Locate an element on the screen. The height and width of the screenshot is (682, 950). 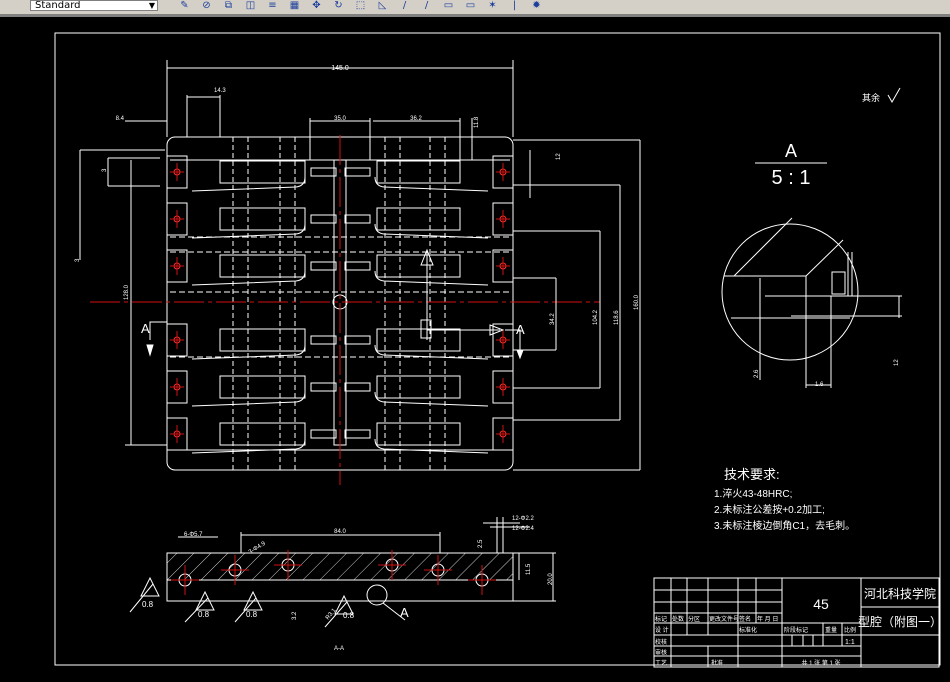
tech-requirements-title: 技术要求: is located at coordinates (752, 474).